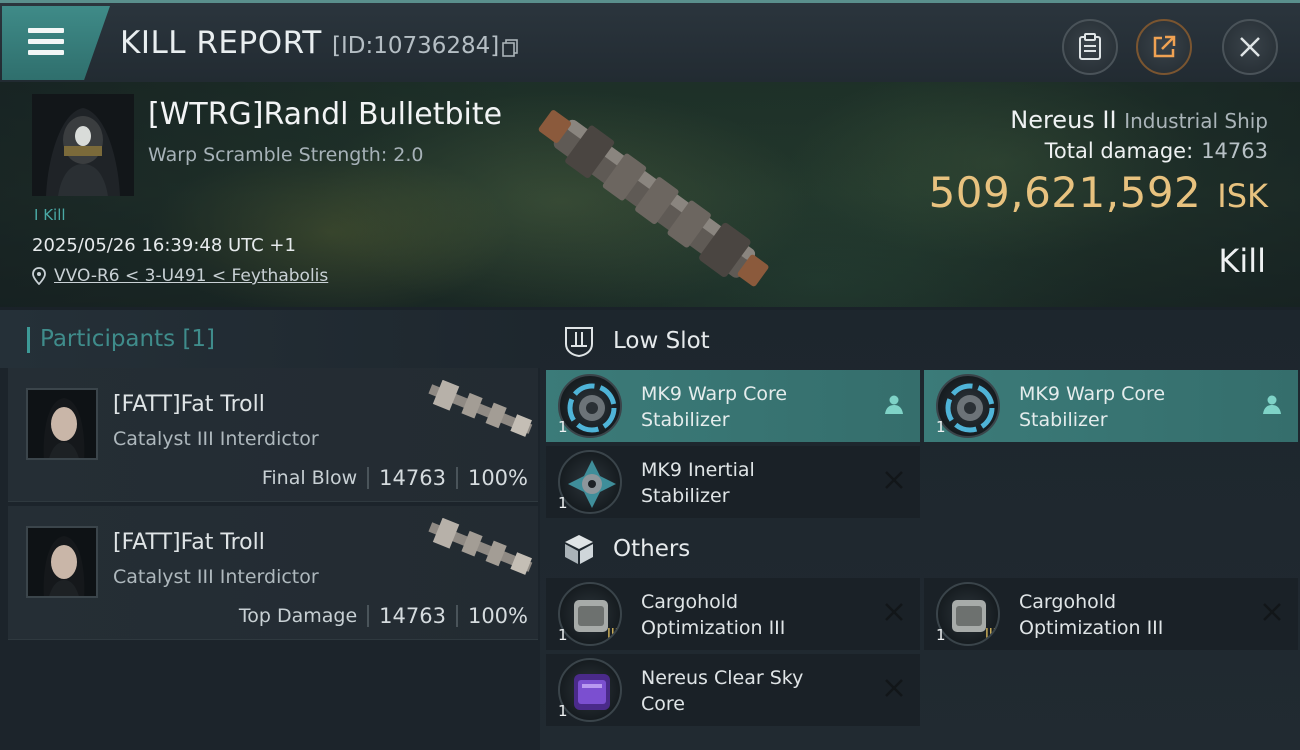 The height and width of the screenshot is (750, 1300). What do you see at coordinates (416, 46) in the screenshot?
I see `report-id: [ID:10736284]` at bounding box center [416, 46].